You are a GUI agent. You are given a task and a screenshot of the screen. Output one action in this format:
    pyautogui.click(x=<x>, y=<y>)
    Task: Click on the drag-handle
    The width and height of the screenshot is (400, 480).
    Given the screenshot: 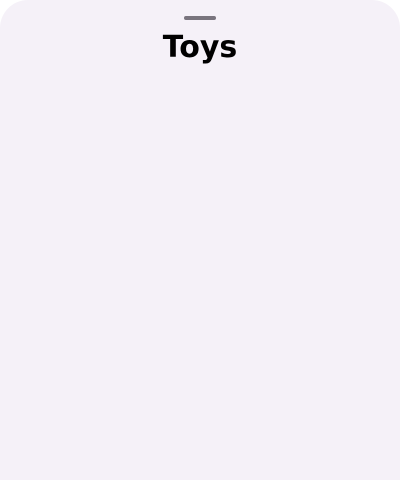 What is the action you would take?
    pyautogui.click(x=200, y=18)
    